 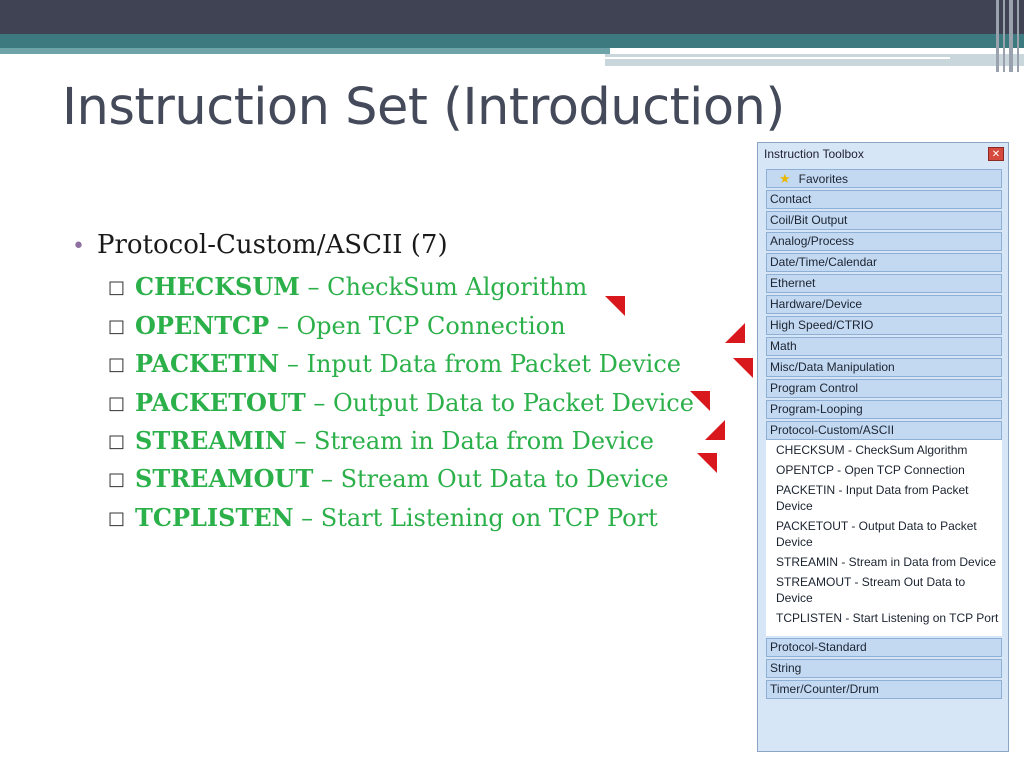 What do you see at coordinates (884, 647) in the screenshot?
I see `category-item: Protocol-Standard` at bounding box center [884, 647].